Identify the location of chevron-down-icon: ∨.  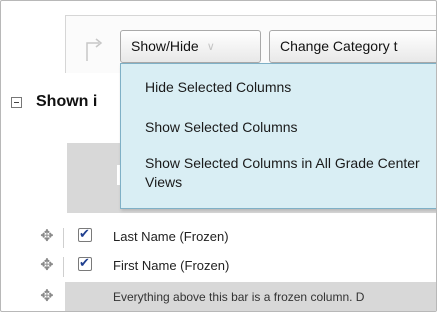
(210, 47).